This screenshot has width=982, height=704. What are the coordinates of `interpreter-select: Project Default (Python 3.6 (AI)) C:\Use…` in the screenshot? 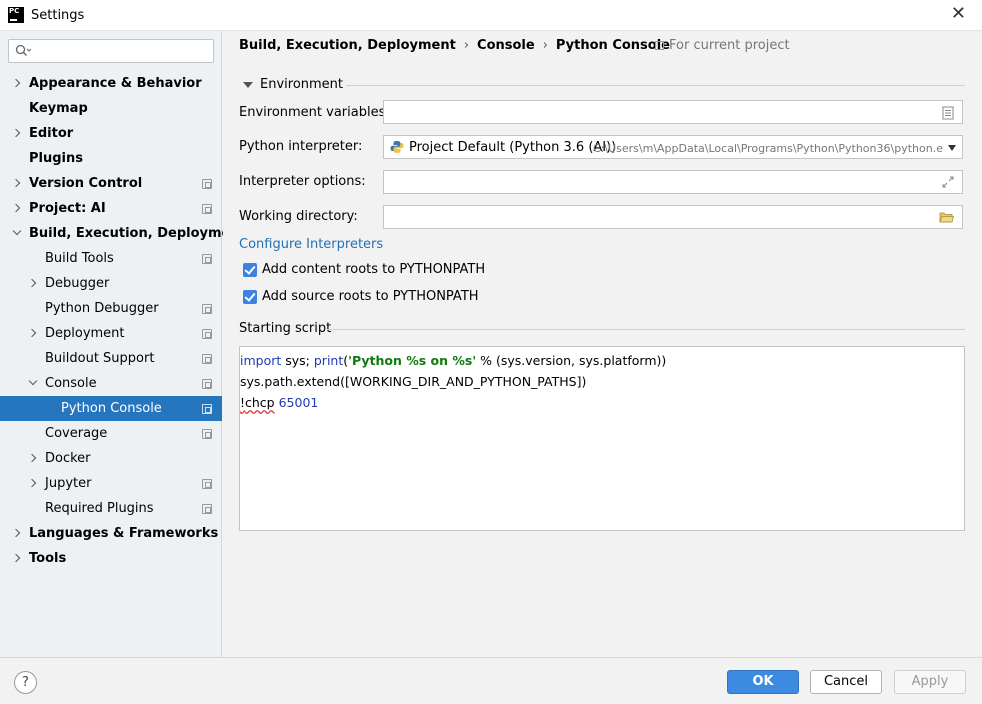 It's located at (673, 147).